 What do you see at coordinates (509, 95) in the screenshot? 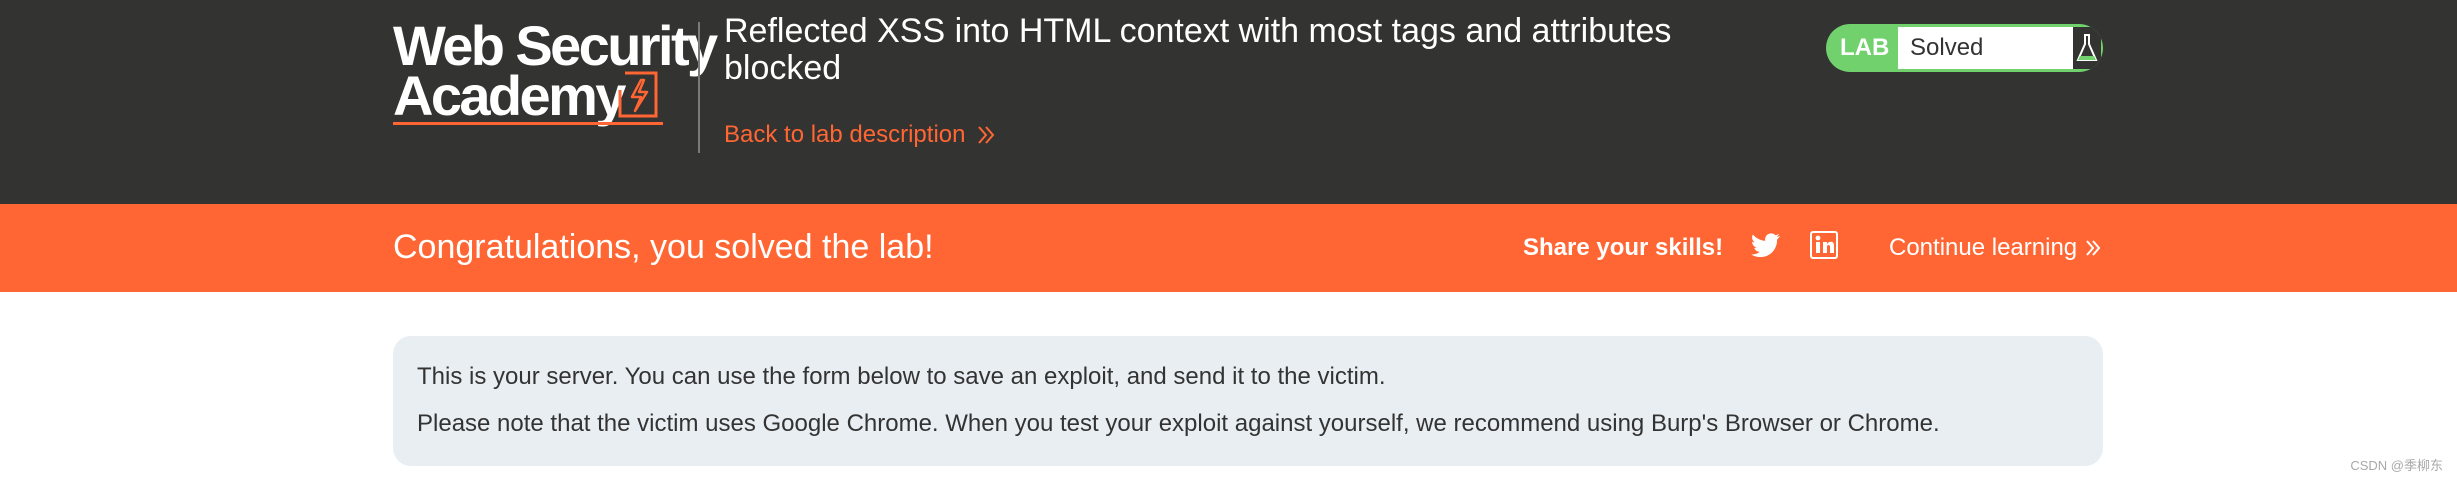
I see `logo-text-line2: Academy` at bounding box center [509, 95].